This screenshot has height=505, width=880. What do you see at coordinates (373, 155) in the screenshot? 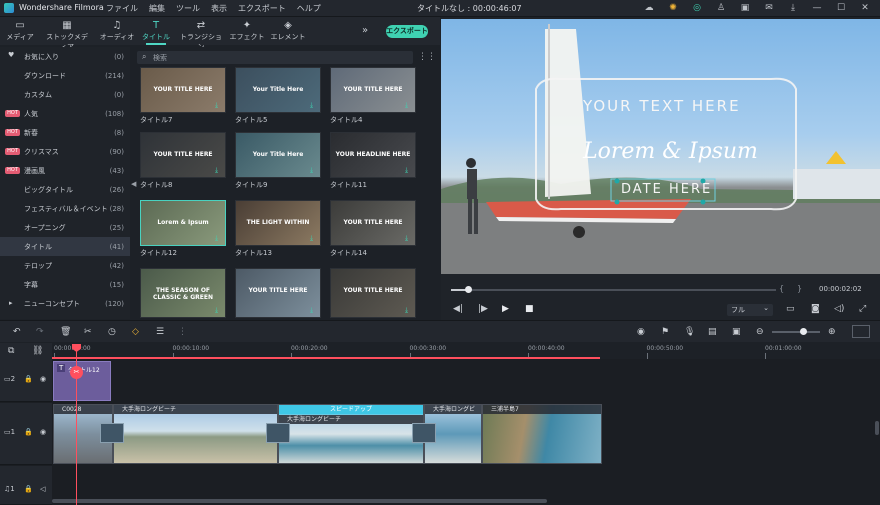
I see `title-thumbnail: YOUR HEADLINE HERE ⤓` at bounding box center [373, 155].